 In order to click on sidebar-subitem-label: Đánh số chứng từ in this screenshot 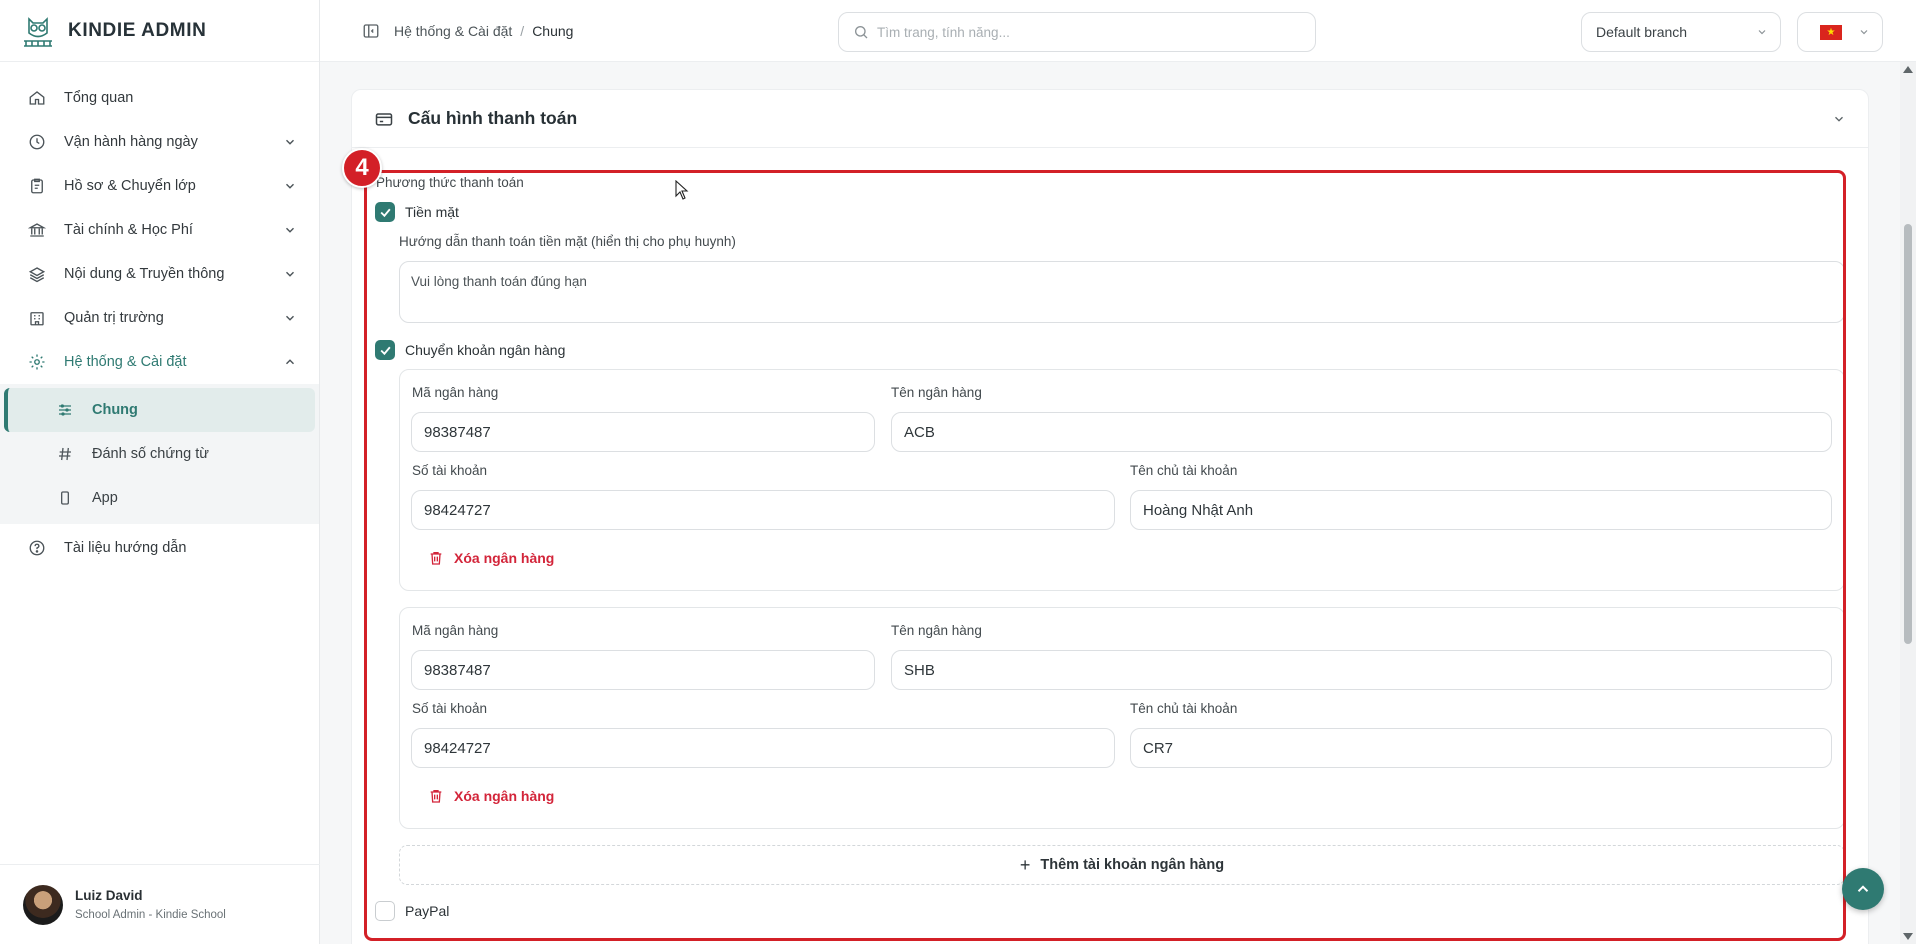, I will do `click(150, 454)`.